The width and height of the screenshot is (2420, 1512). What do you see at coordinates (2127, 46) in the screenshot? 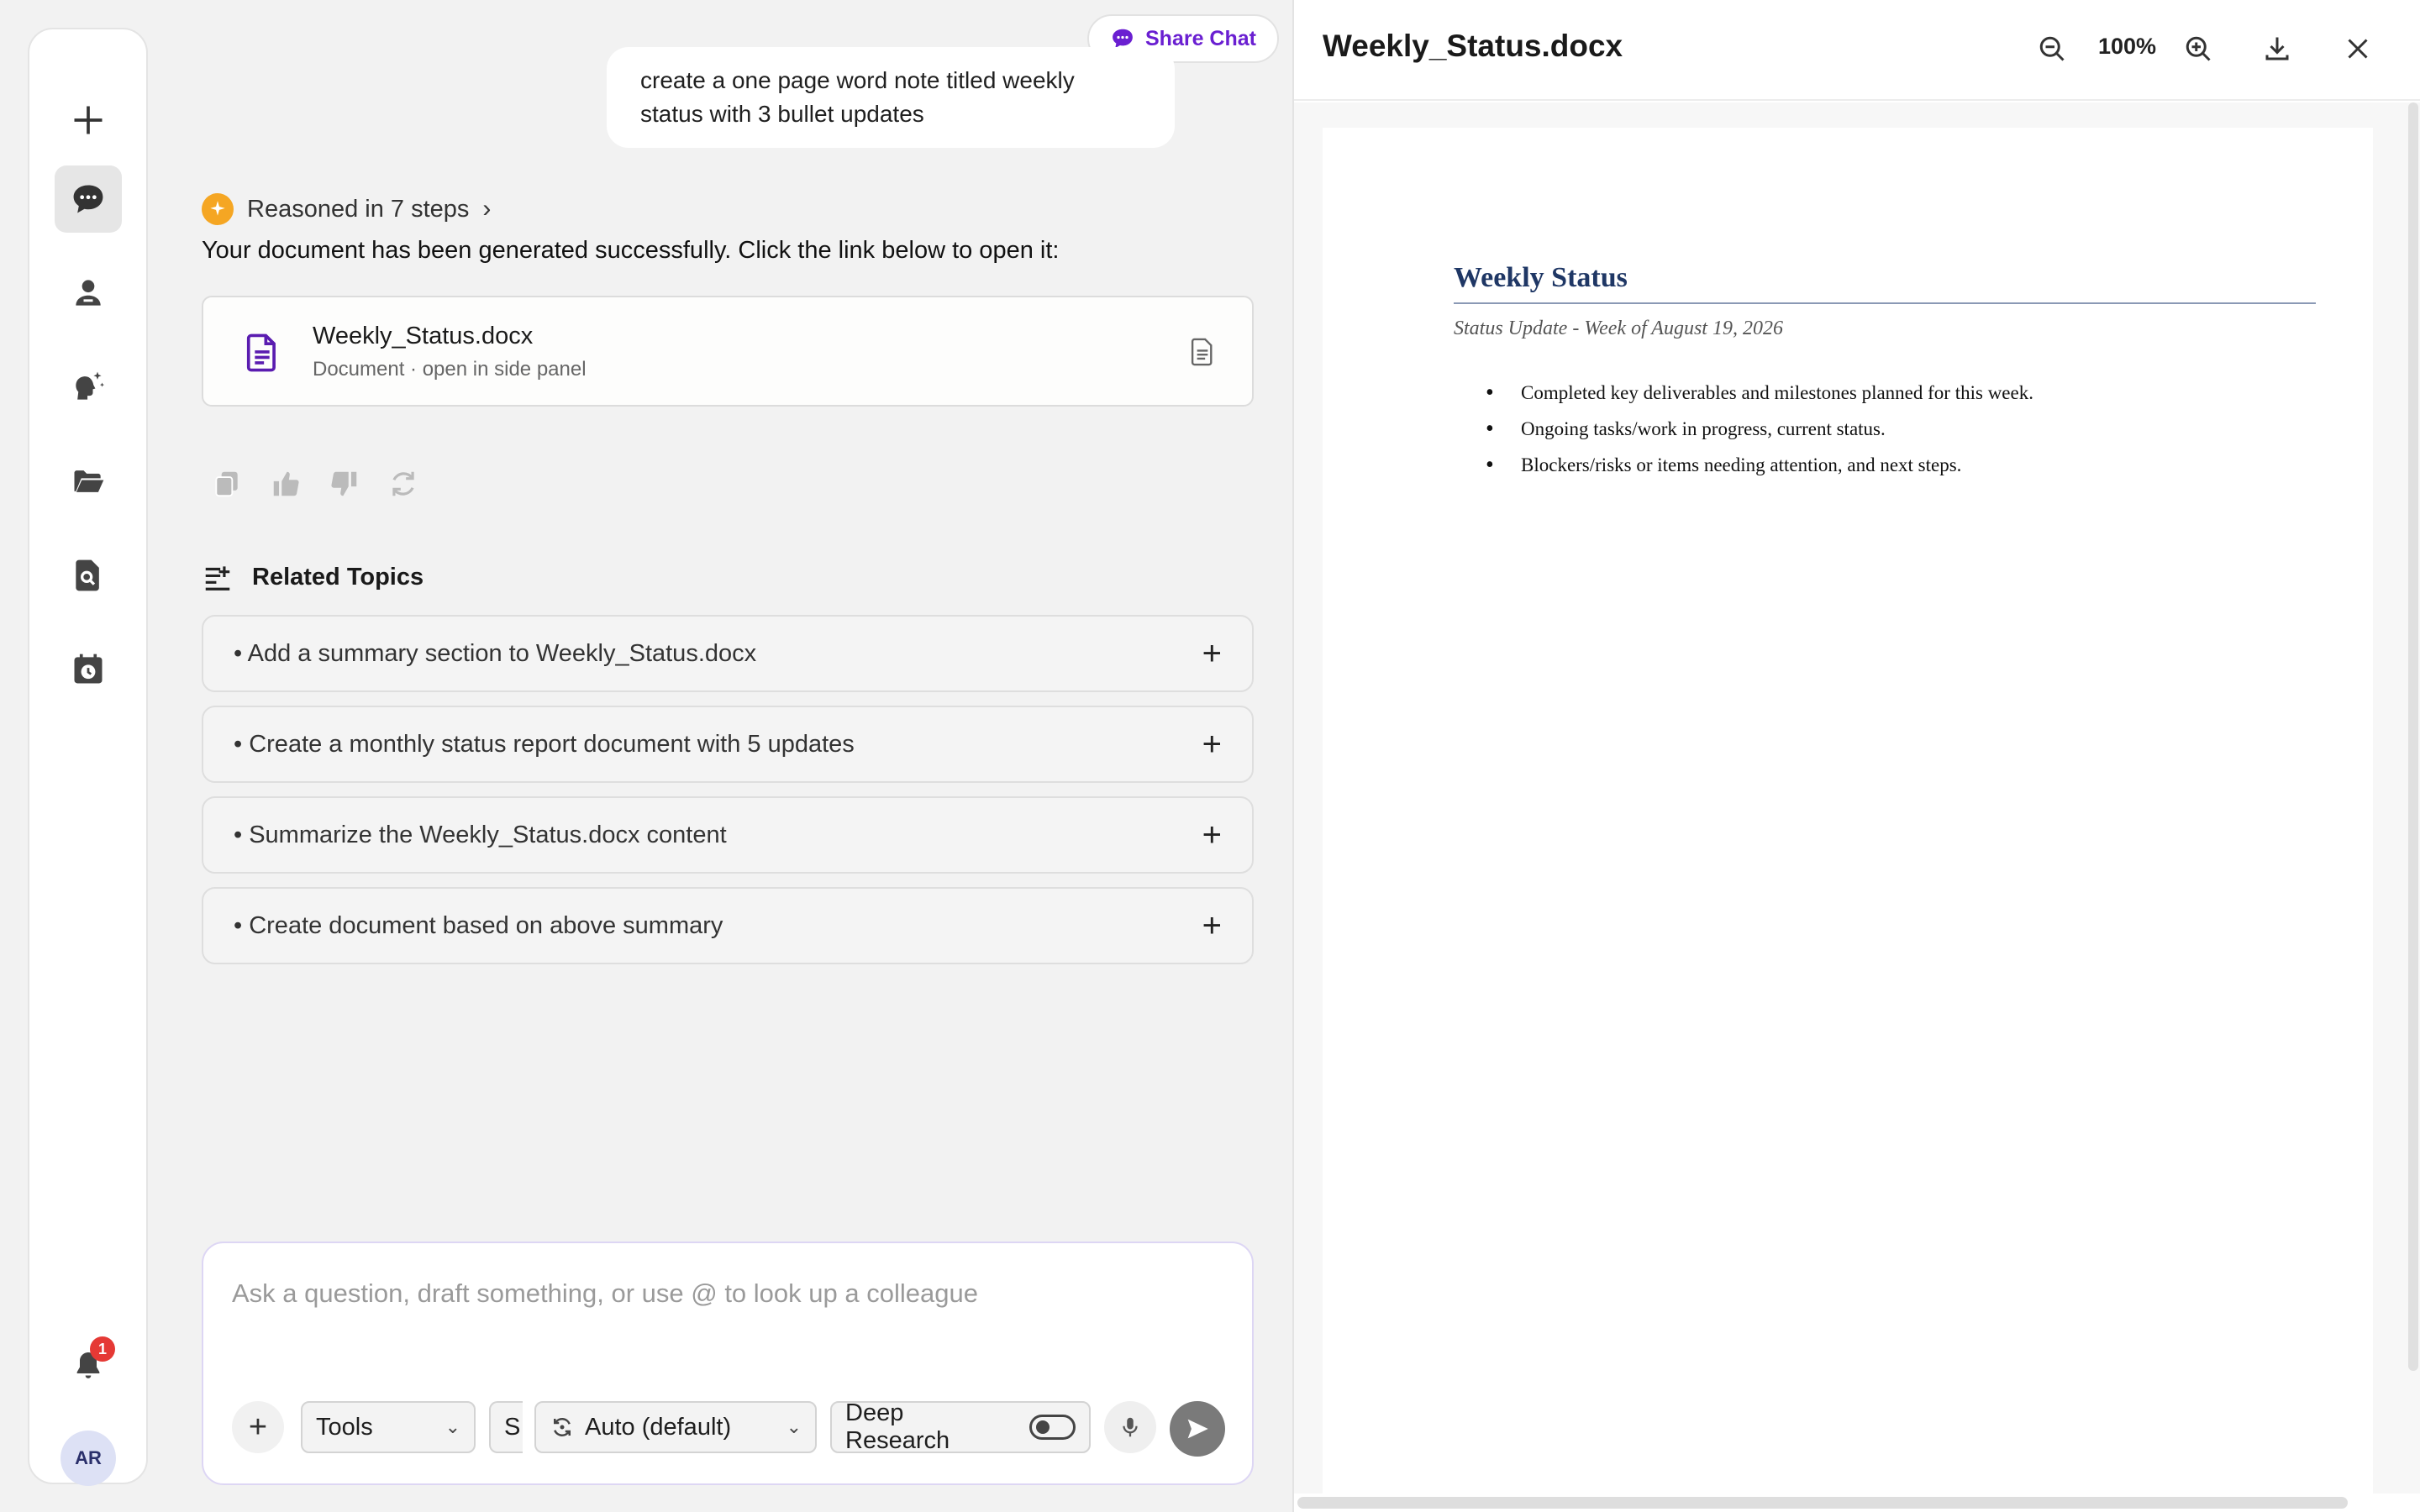
I see `zoom-level: 100%` at bounding box center [2127, 46].